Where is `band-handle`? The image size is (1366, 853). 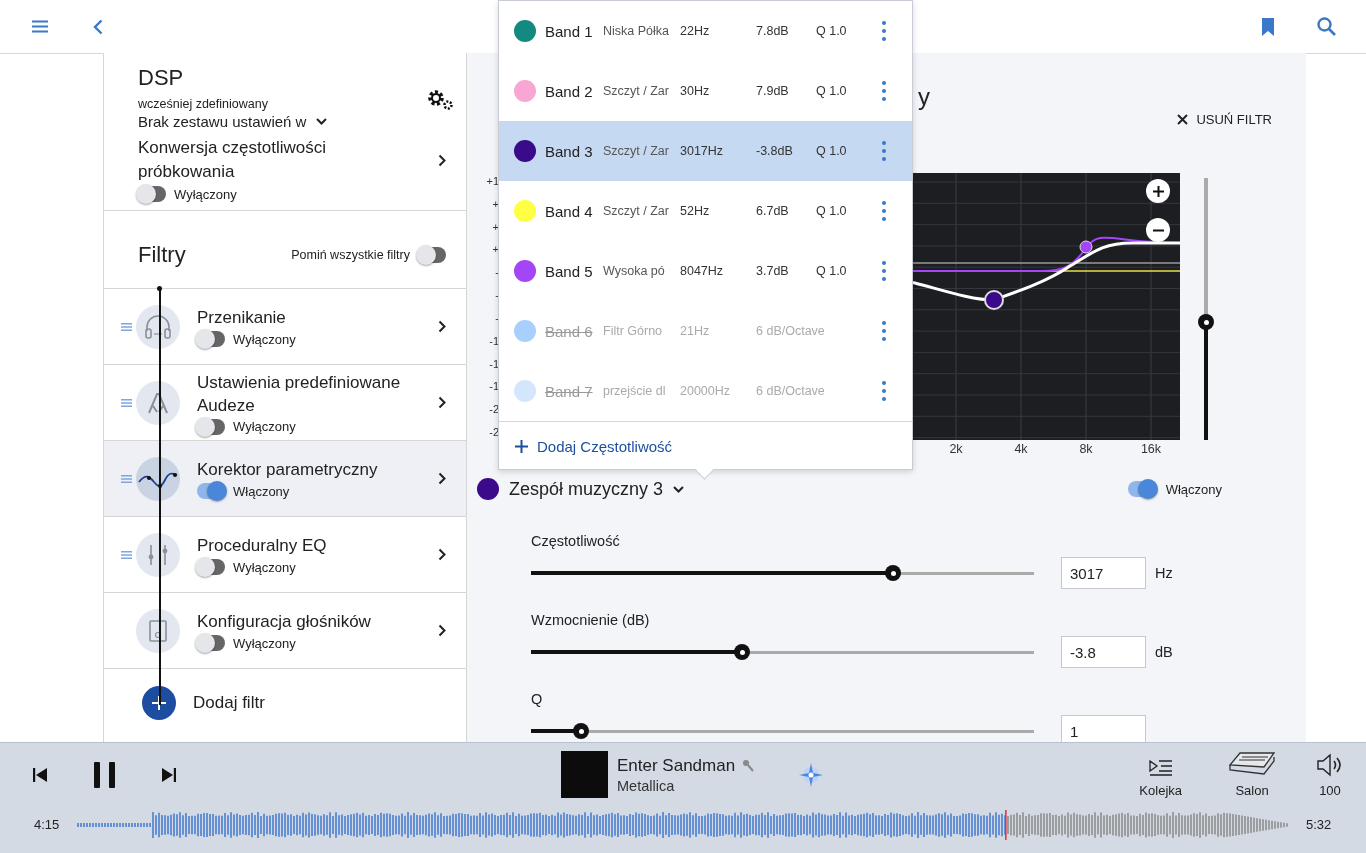 band-handle is located at coordinates (1086, 247).